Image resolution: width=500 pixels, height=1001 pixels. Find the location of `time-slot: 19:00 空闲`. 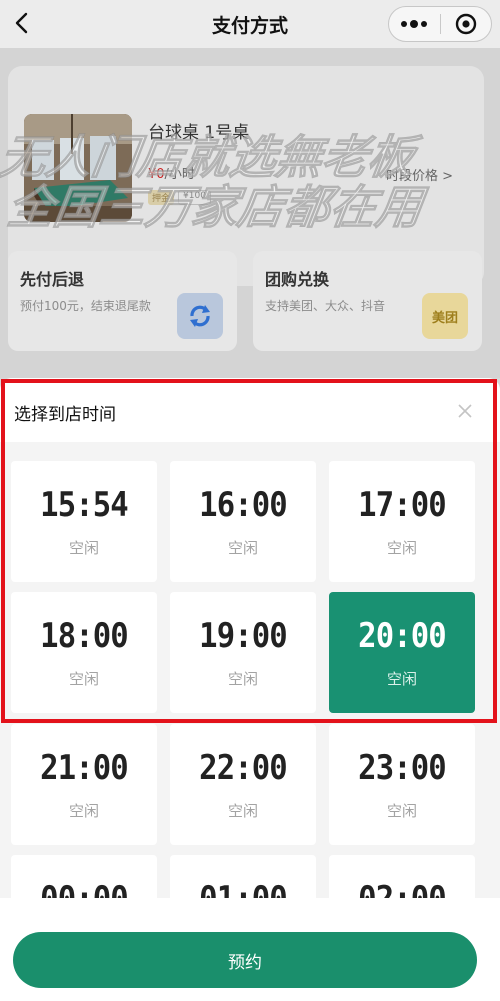

time-slot: 19:00 空闲 is located at coordinates (243, 652).